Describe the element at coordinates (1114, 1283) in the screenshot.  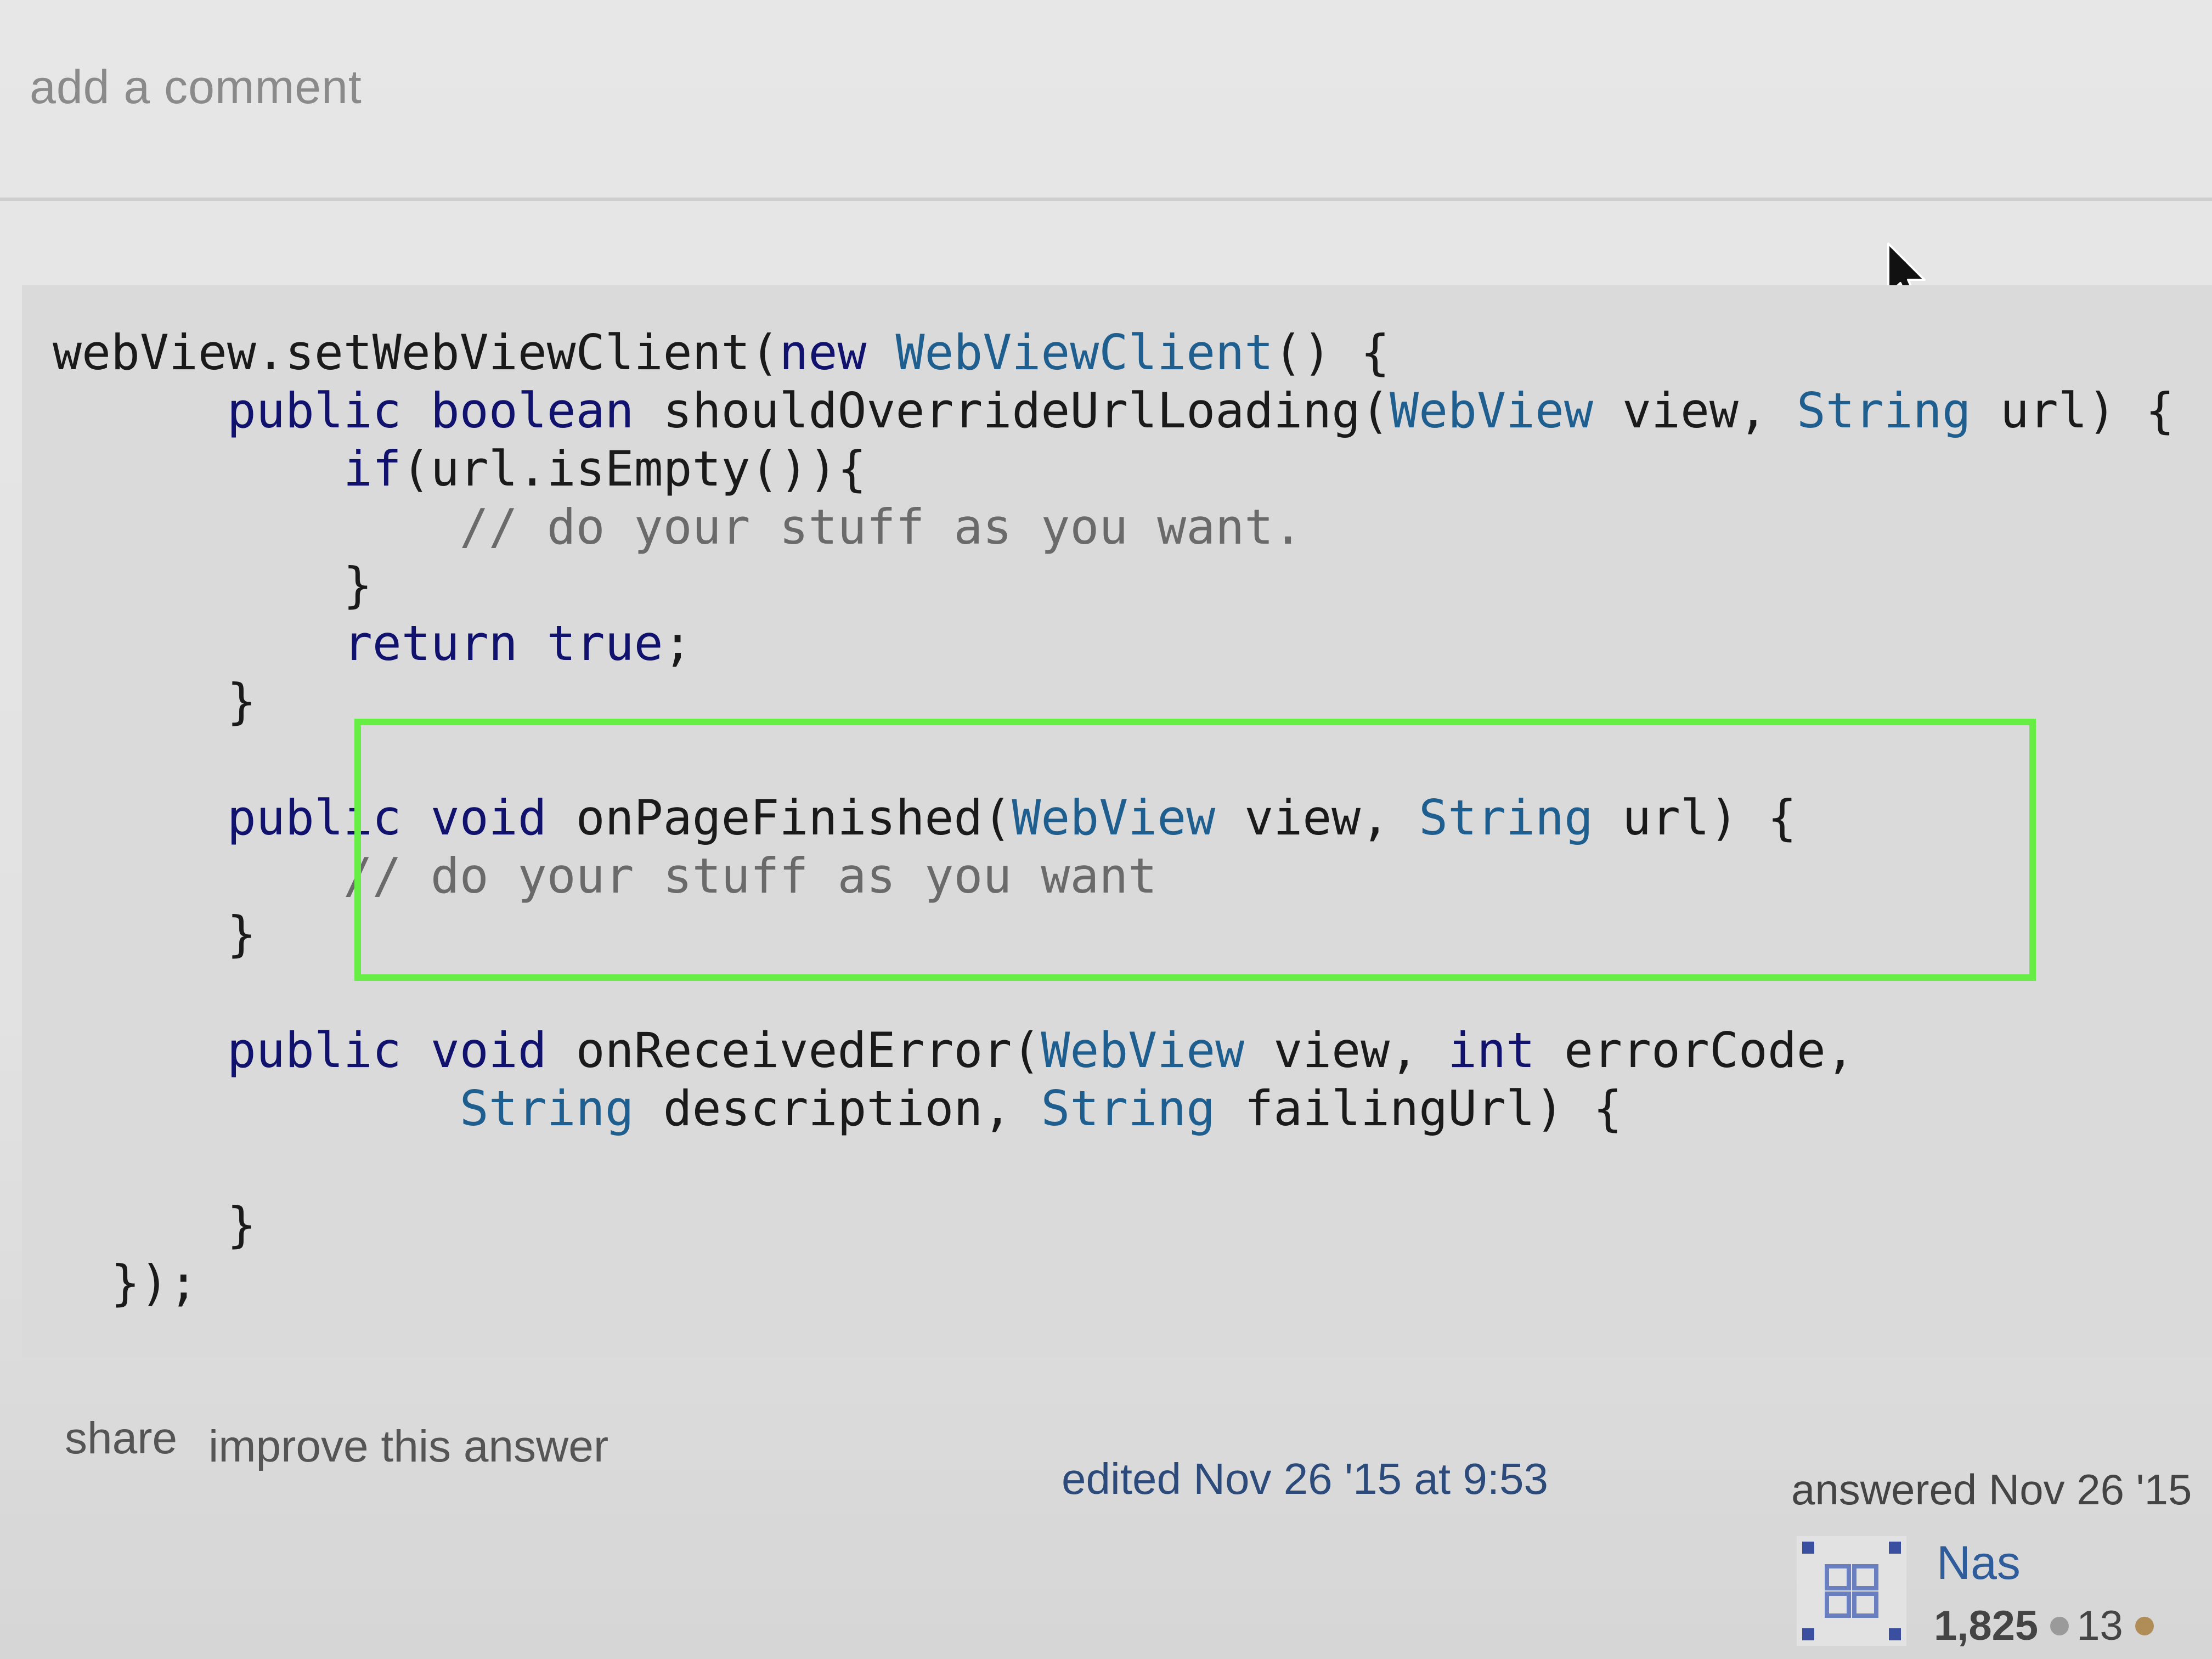
I see `code-line: });` at that location.